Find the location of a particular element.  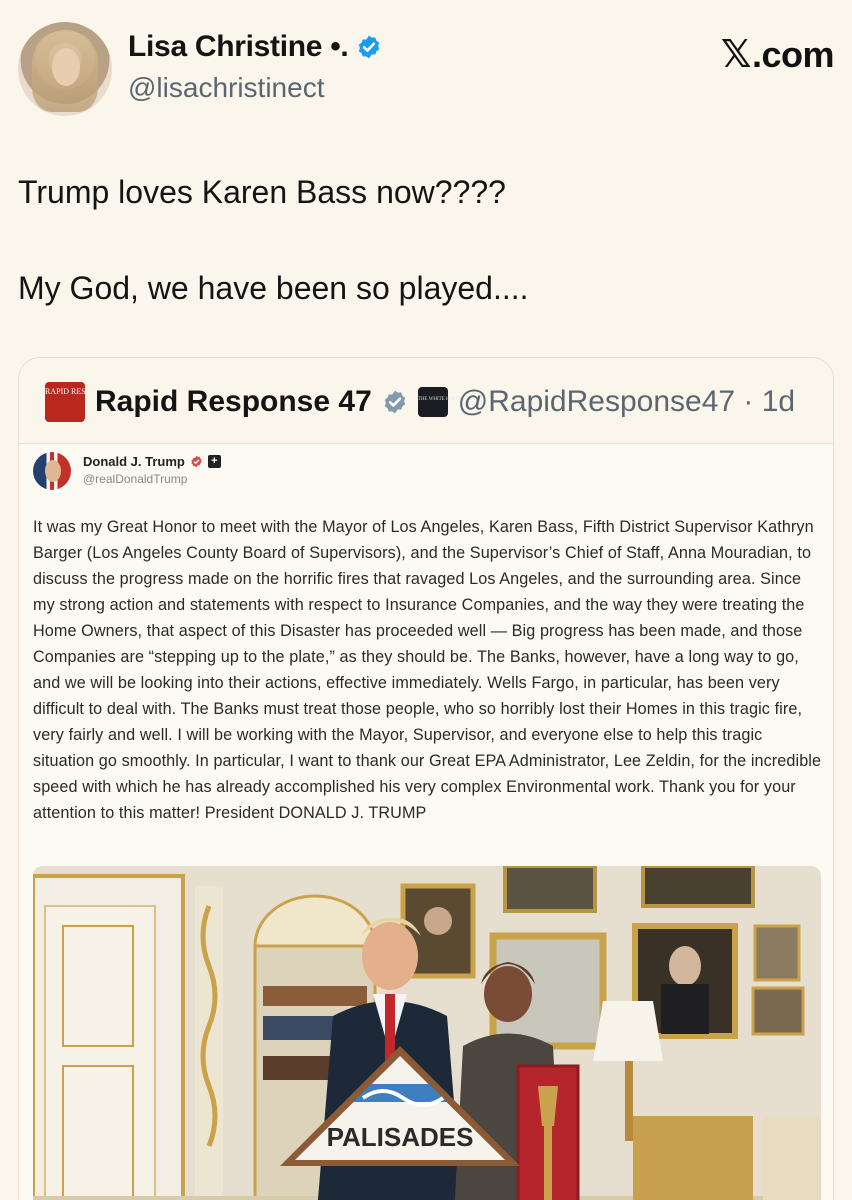

truth-author-name: Donald J. Trump is located at coordinates (134, 461).